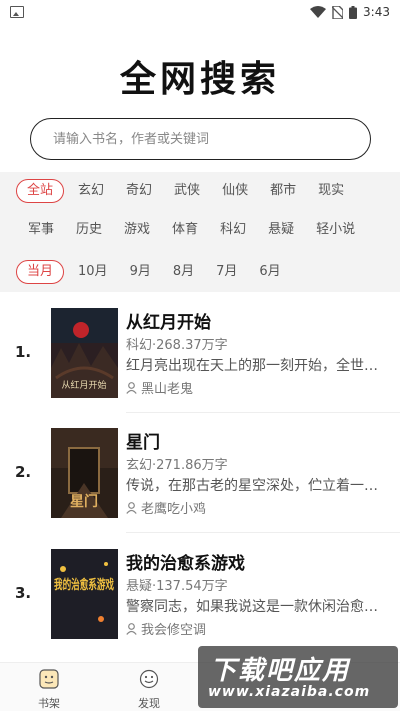 This screenshot has height=711, width=400. Describe the element at coordinates (89, 230) in the screenshot. I see `filter-chip-lishi: 历史` at that location.